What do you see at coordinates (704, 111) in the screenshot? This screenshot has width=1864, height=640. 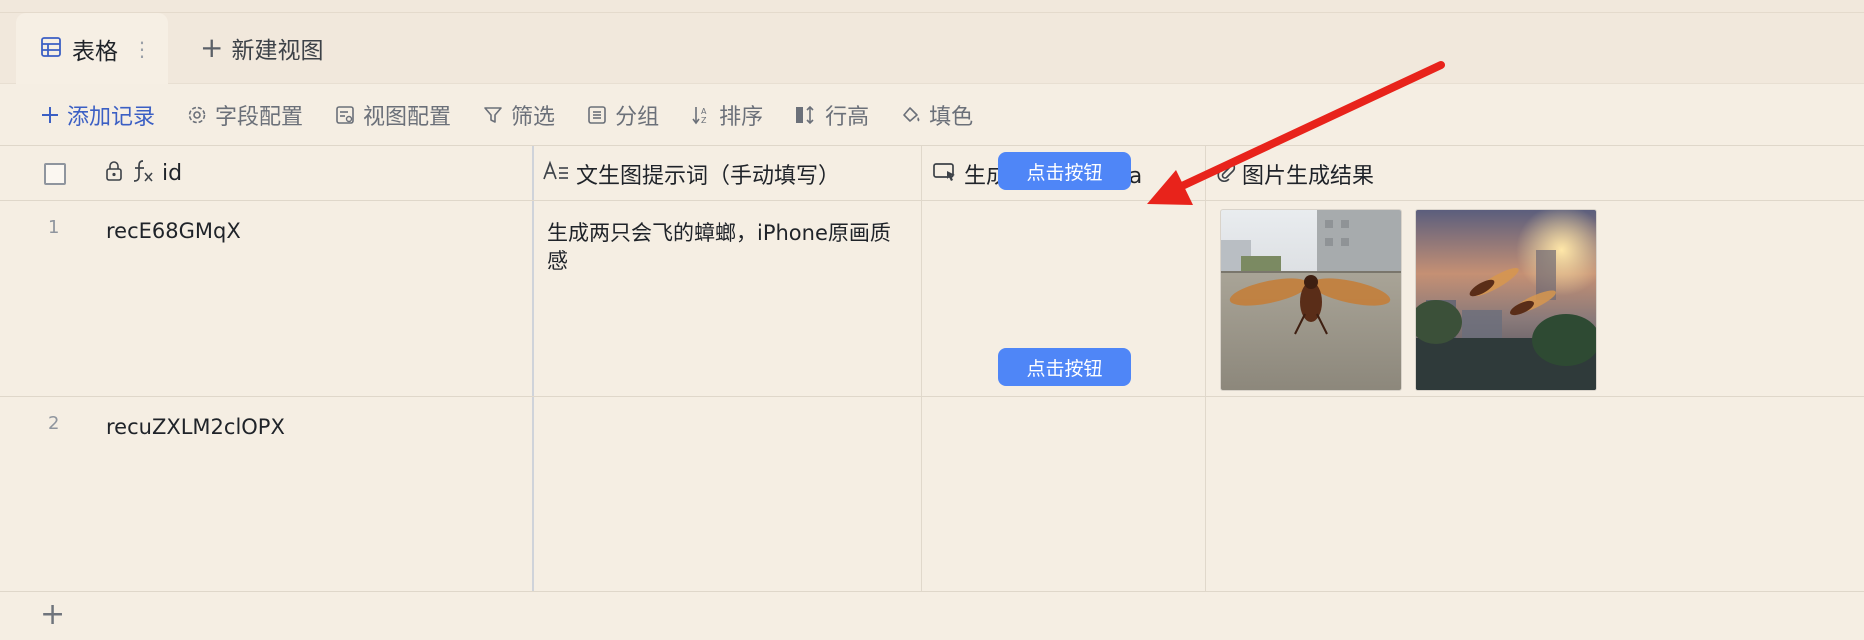 I see `svg-text: A` at bounding box center [704, 111].